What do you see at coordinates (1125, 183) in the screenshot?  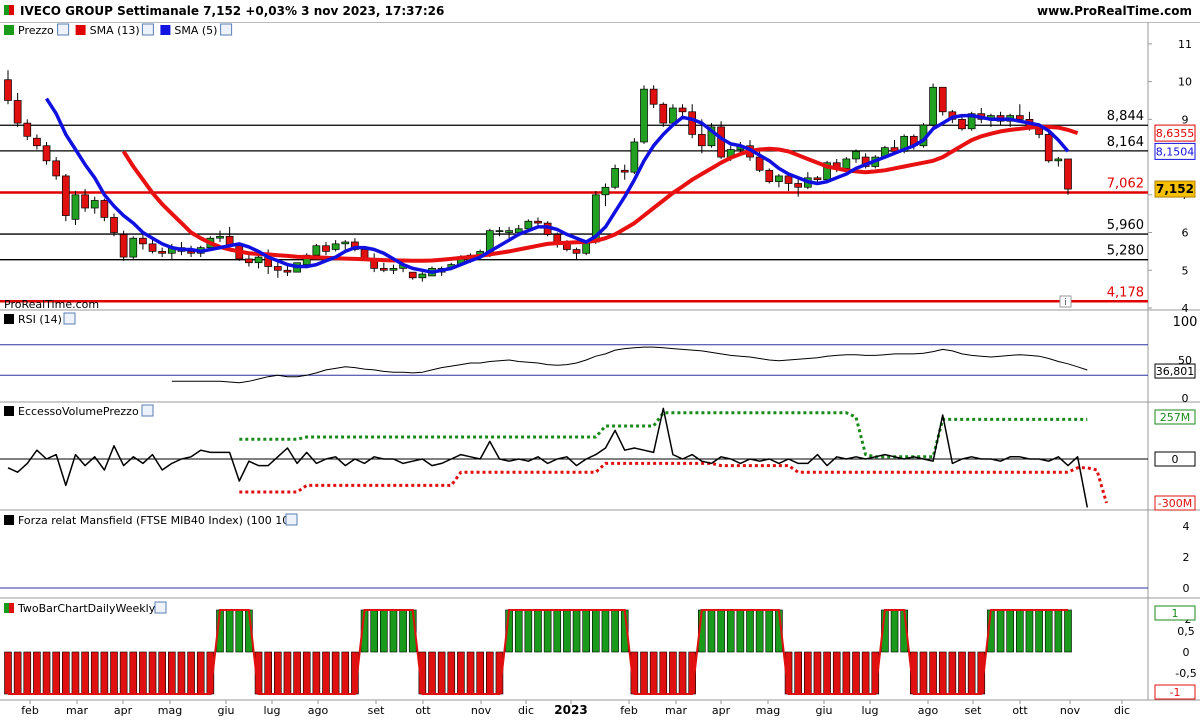 I see `level-label: 7,062` at bounding box center [1125, 183].